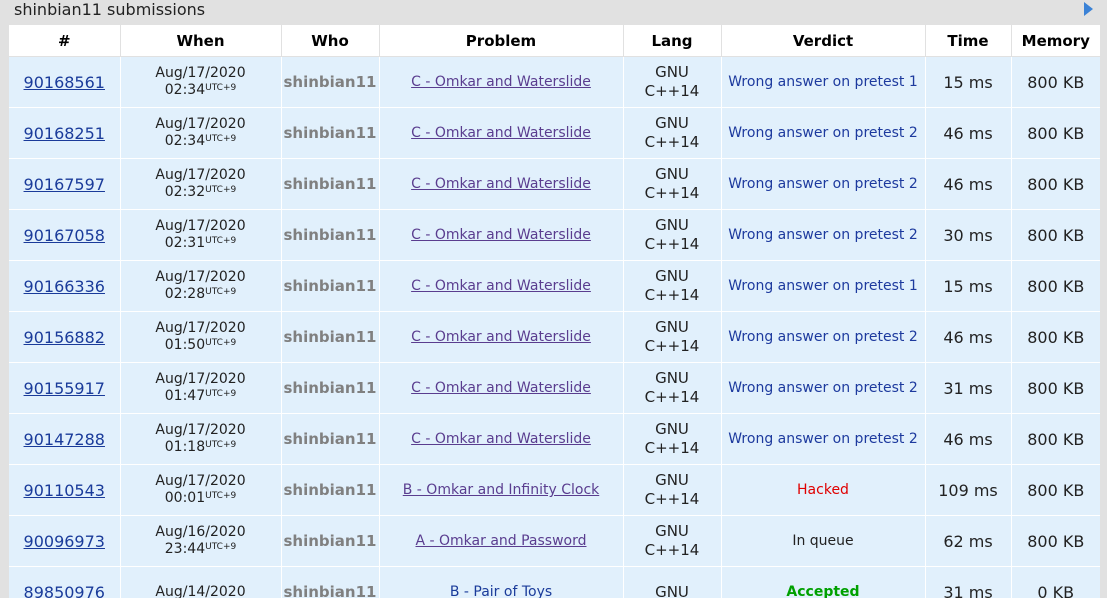 The height and width of the screenshot is (598, 1107). Describe the element at coordinates (823, 490) in the screenshot. I see `cell-verdict: Hacked` at that location.